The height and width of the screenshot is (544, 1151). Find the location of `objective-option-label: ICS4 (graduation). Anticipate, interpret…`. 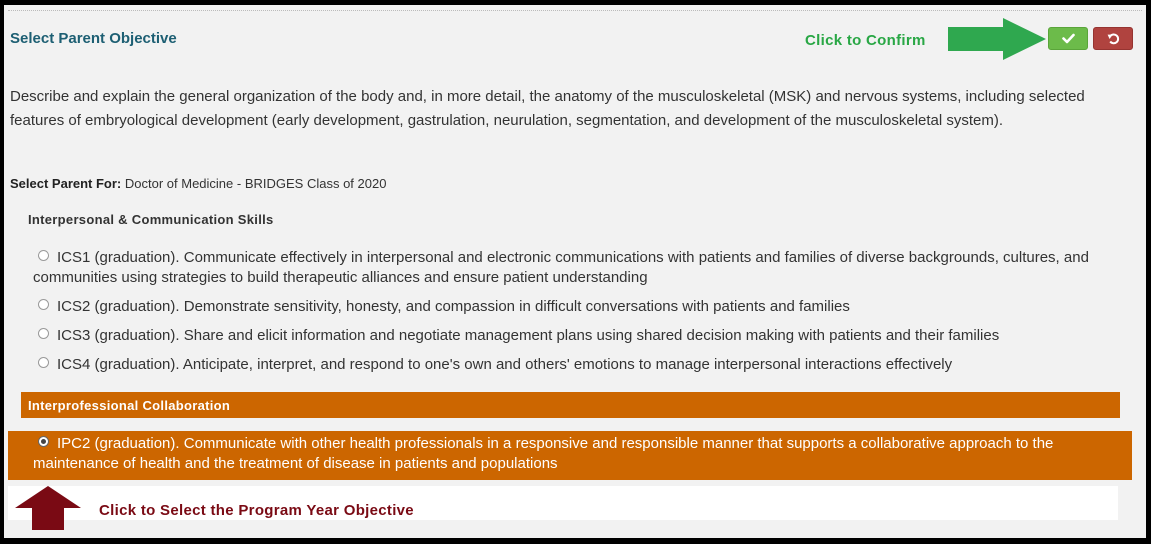

objective-option-label: ICS4 (graduation). Anticipate, interpret… is located at coordinates (505, 364).